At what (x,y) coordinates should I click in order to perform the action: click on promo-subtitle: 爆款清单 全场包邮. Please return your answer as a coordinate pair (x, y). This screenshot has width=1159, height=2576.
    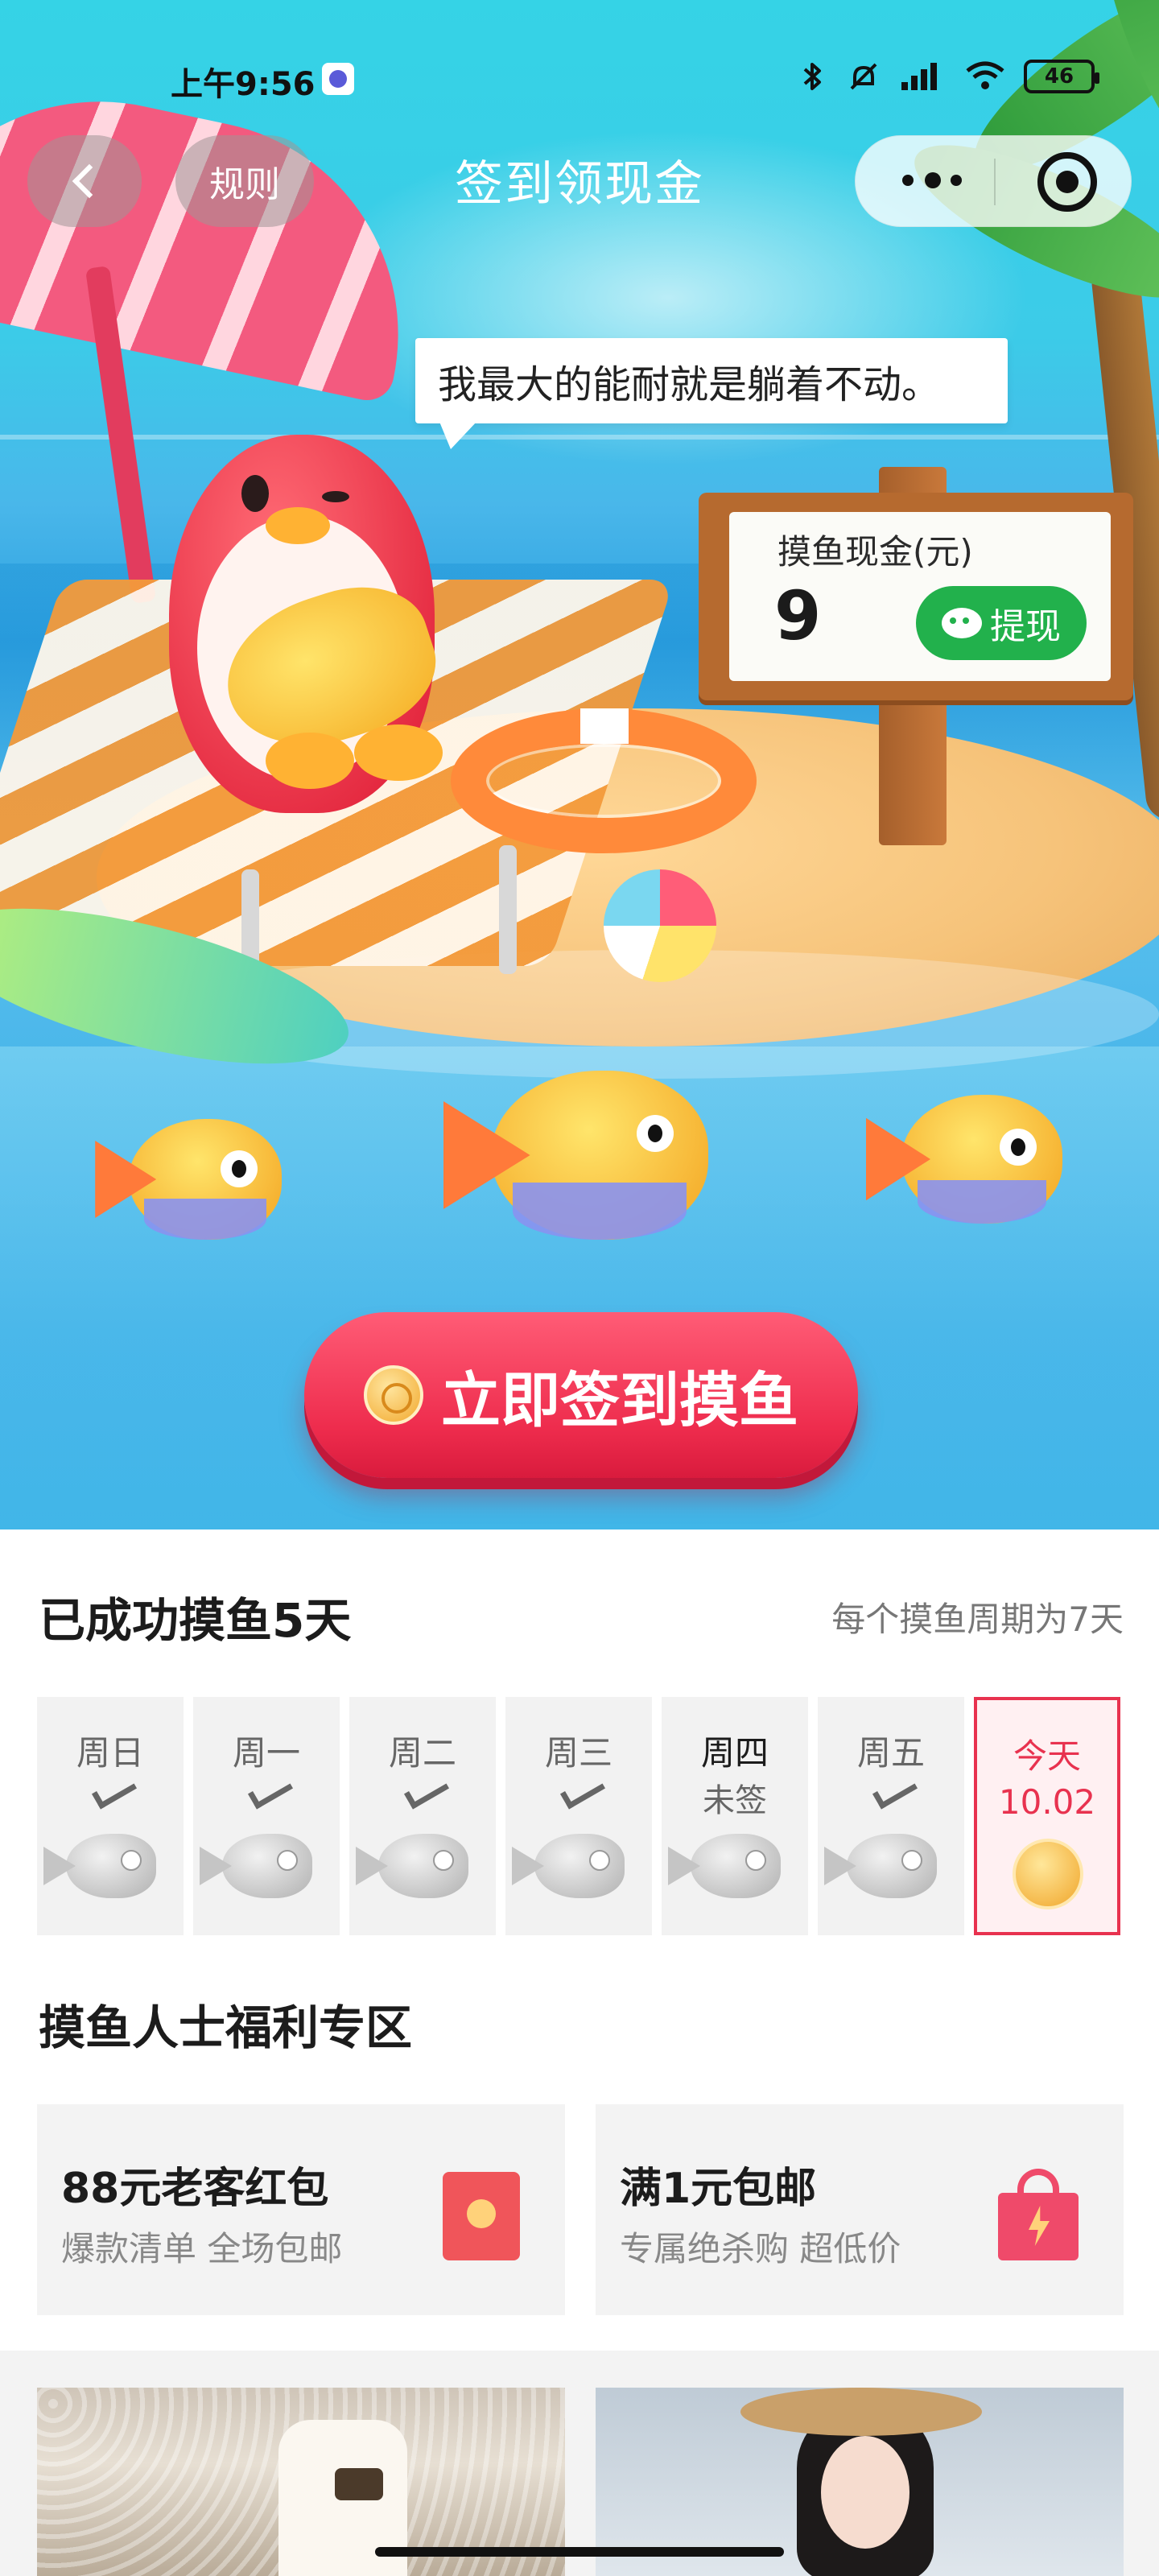
    Looking at the image, I should click on (202, 2248).